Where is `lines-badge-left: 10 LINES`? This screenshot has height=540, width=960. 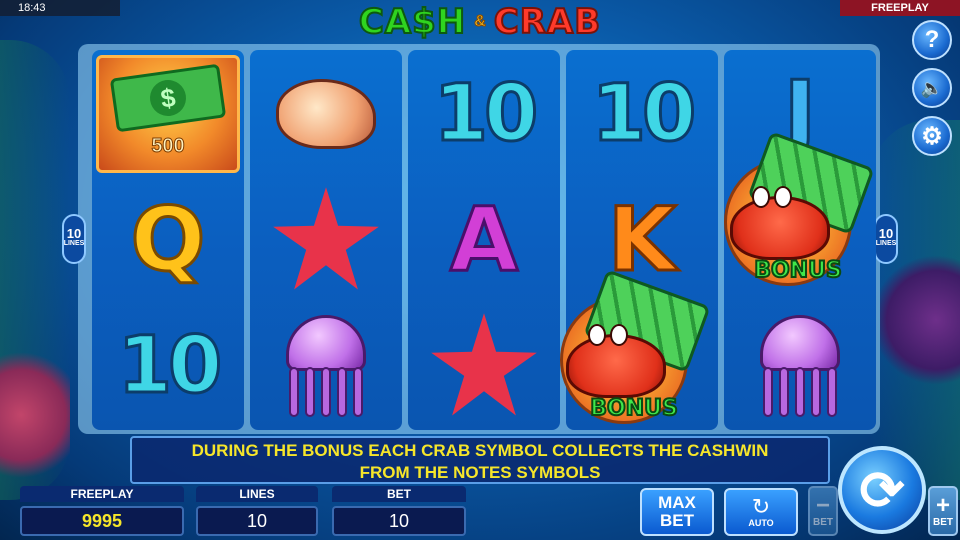 lines-badge-left: 10 LINES is located at coordinates (74, 239).